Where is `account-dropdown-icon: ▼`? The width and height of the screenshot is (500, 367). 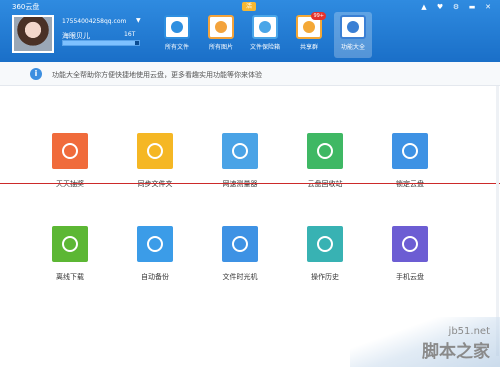
account-dropdown-icon: ▼ is located at coordinates (138, 20).